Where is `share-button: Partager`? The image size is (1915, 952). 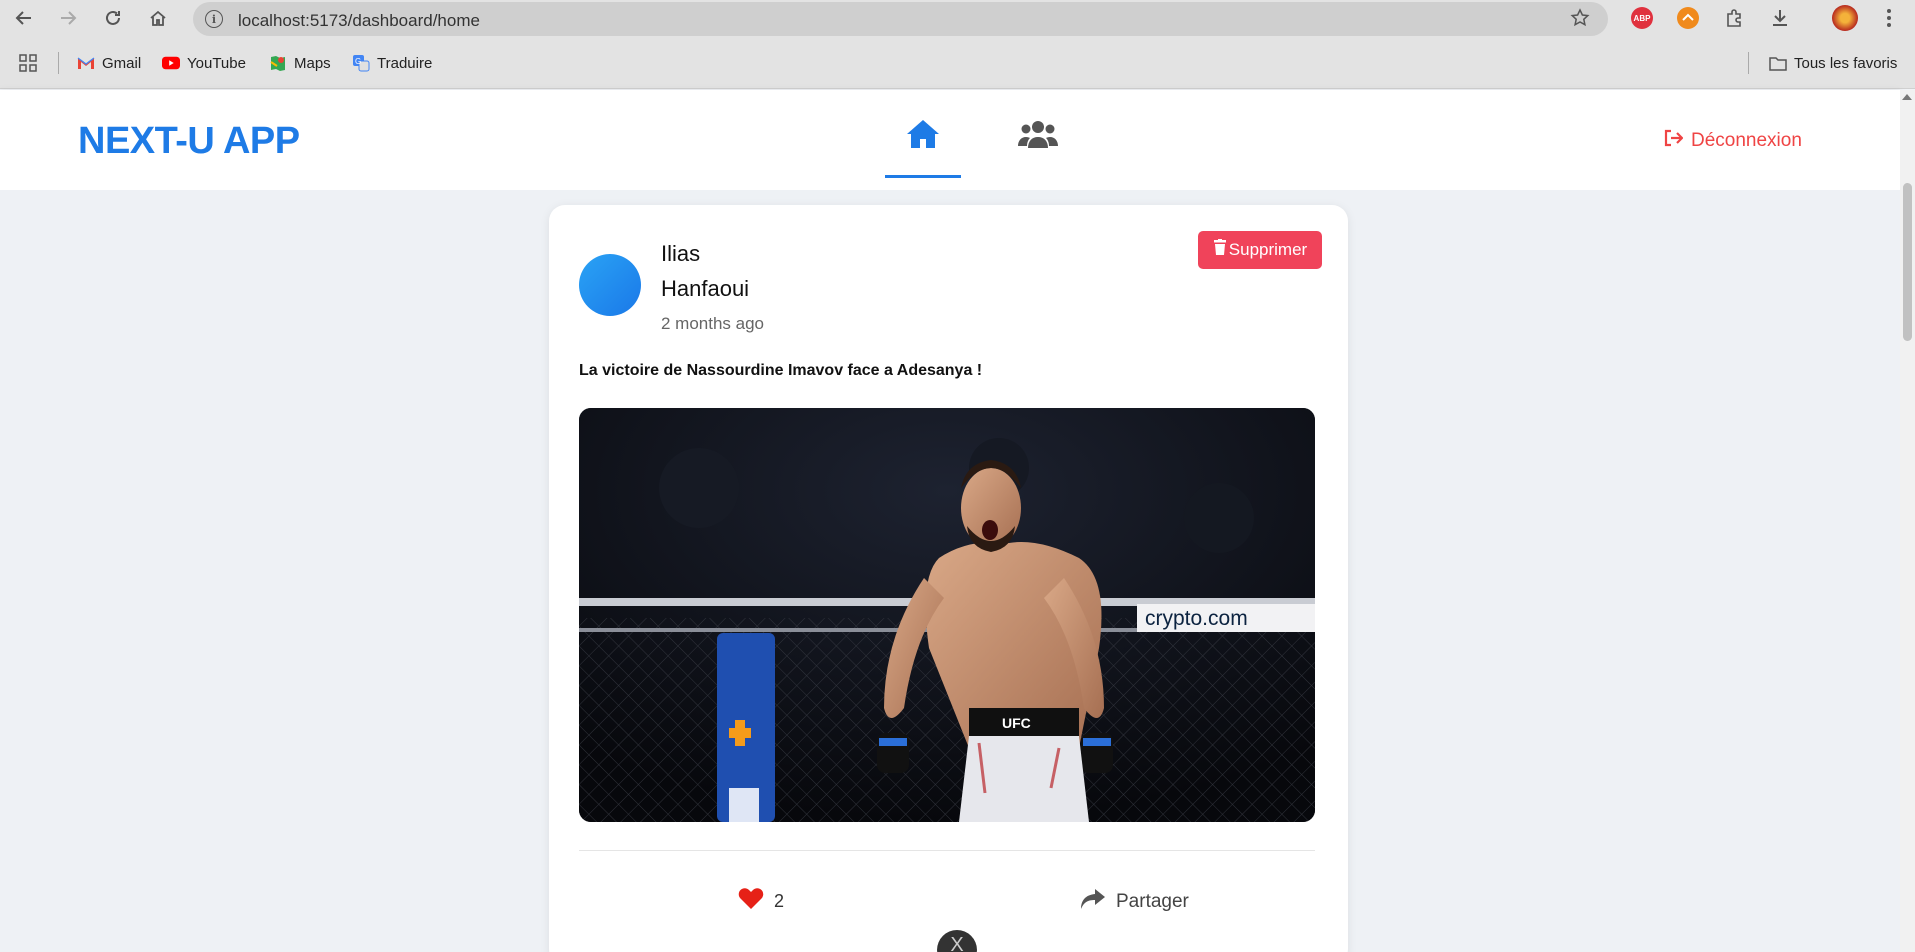 share-button: Partager is located at coordinates (1134, 902).